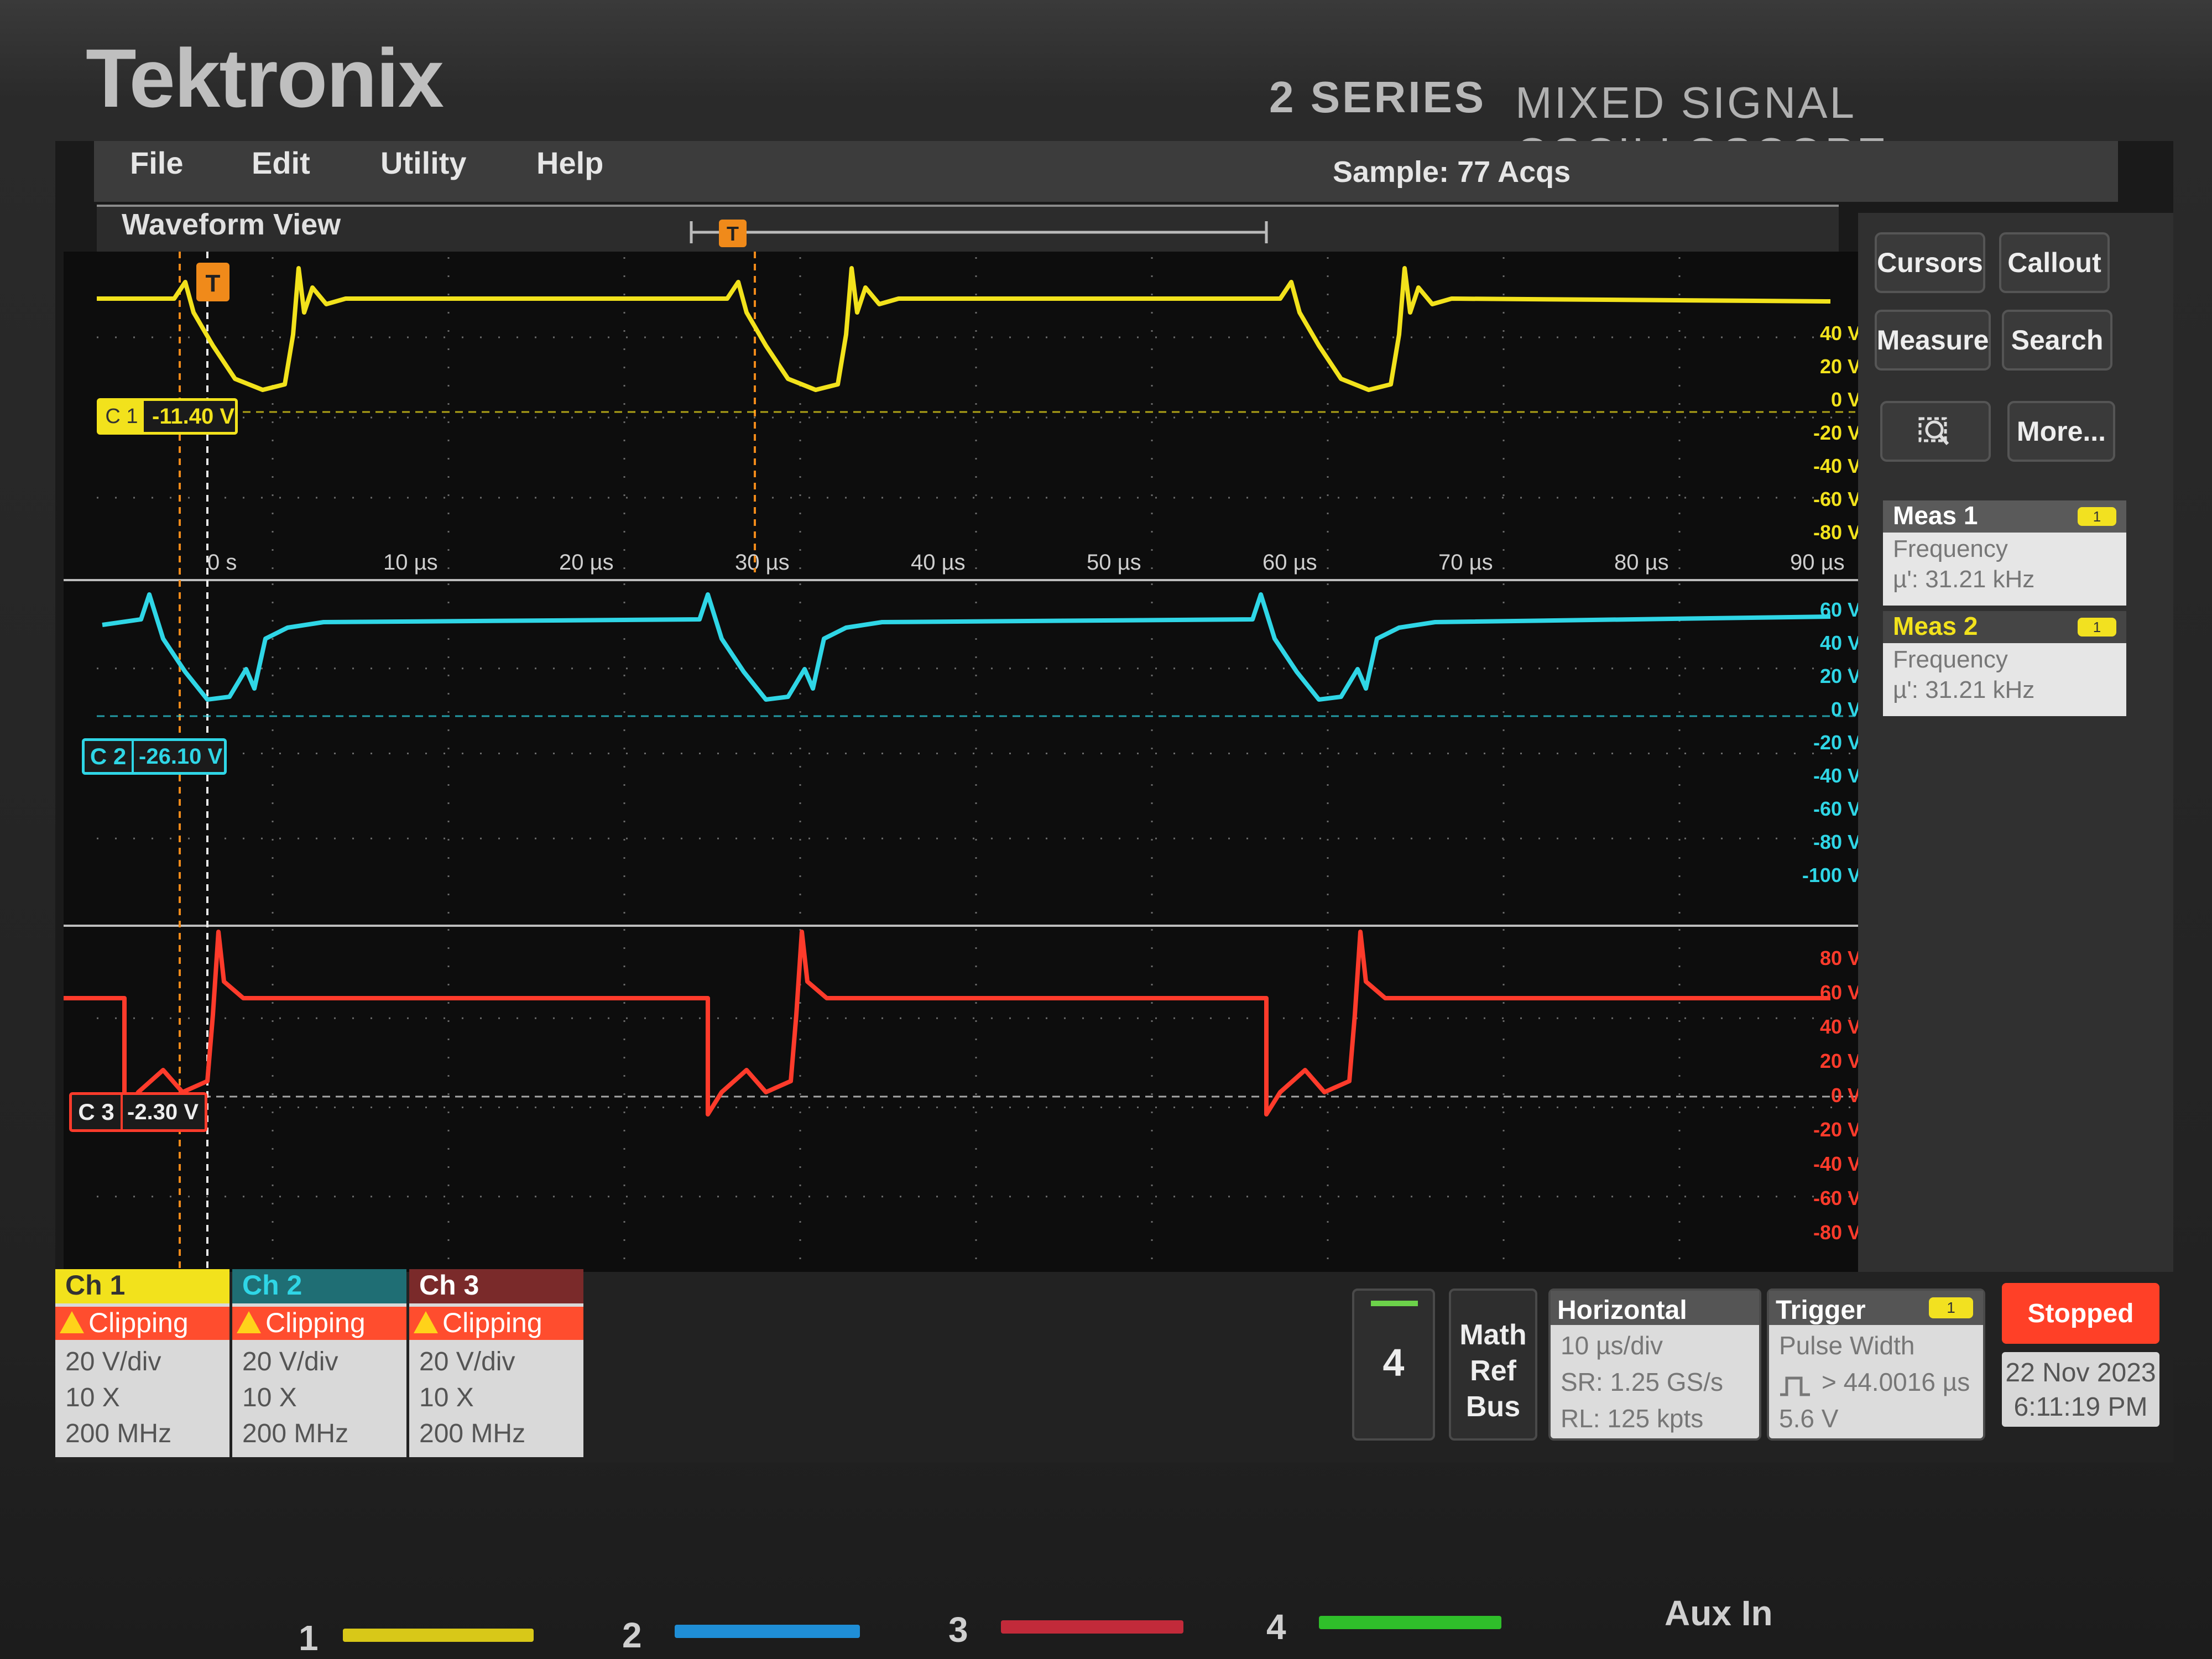 This screenshot has height=1659, width=2212. I want to click on ch4-add-button: 4, so click(1394, 1365).